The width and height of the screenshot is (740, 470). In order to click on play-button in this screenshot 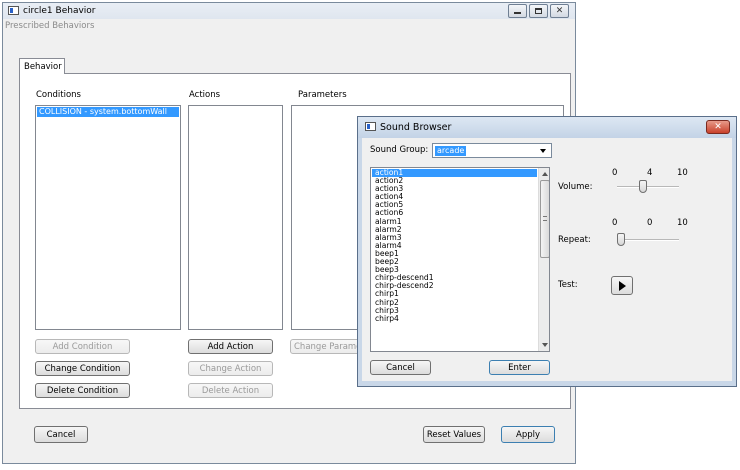, I will do `click(622, 285)`.